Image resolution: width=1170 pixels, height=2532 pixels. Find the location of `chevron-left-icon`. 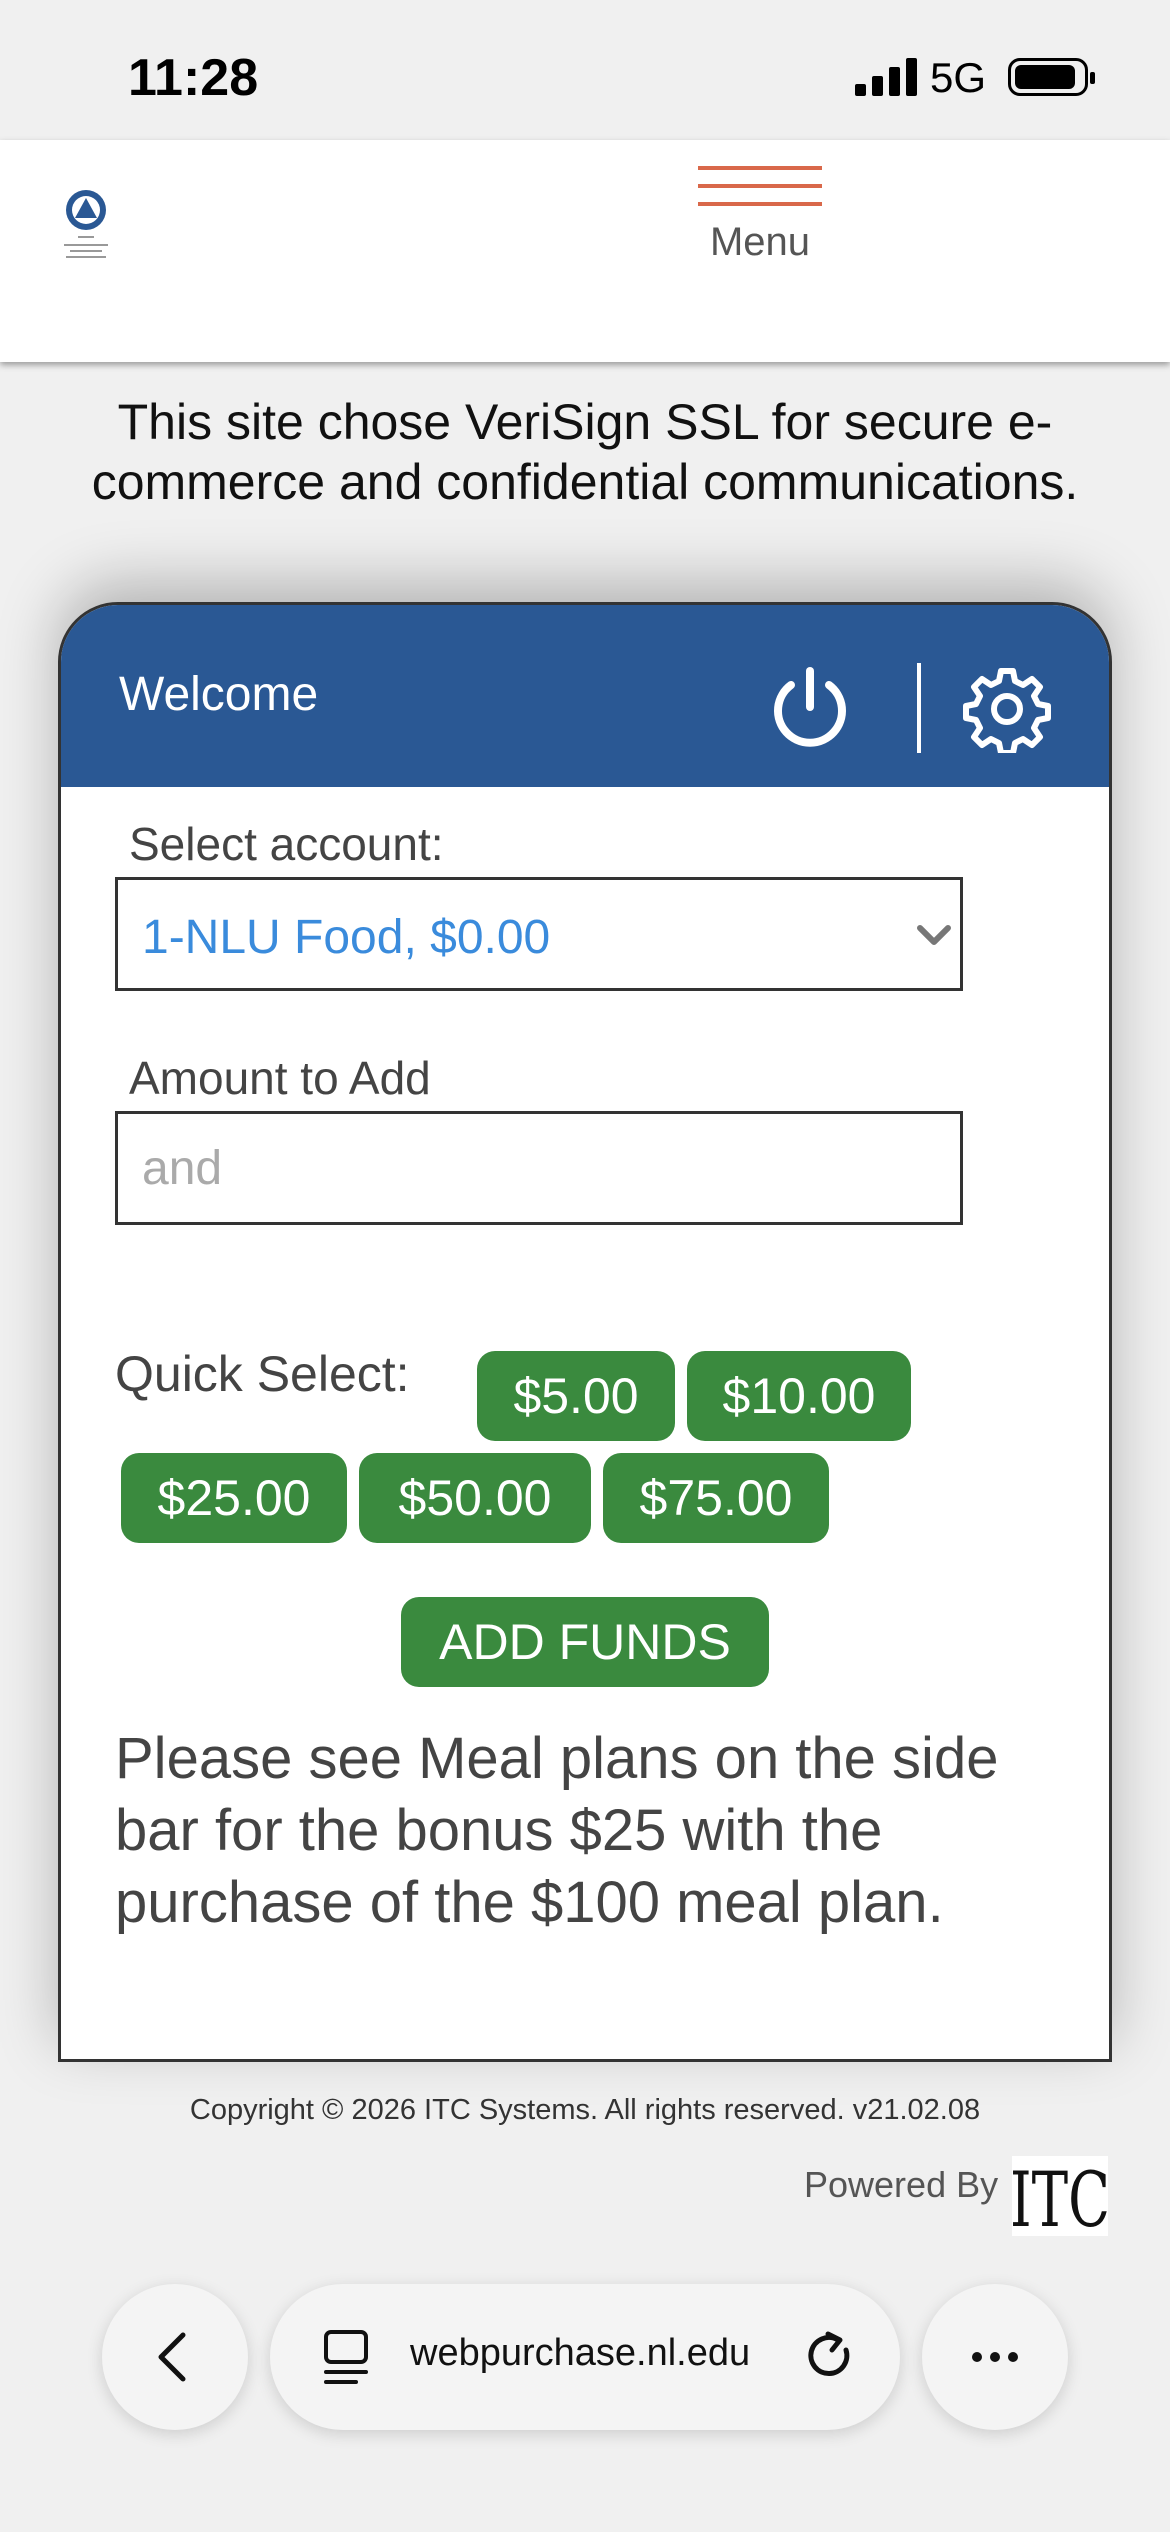

chevron-left-icon is located at coordinates (172, 2357).